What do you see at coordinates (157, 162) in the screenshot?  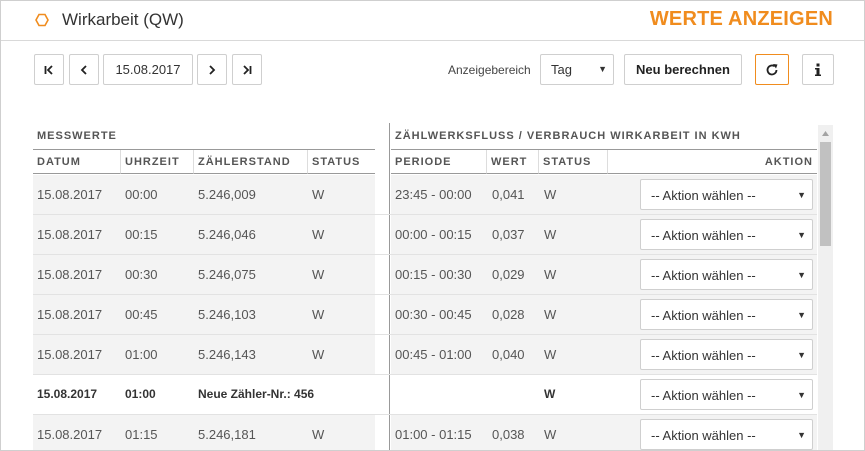 I see `column-header-uhrzeit: UHRZEIT` at bounding box center [157, 162].